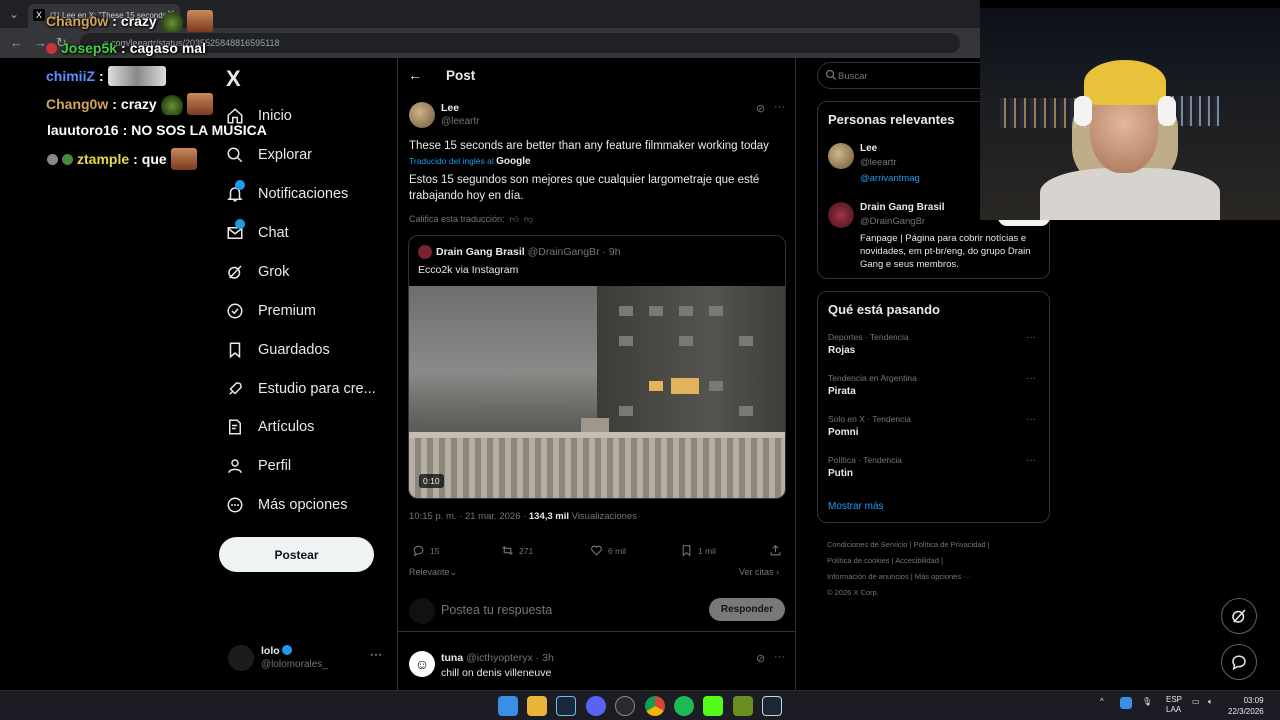  Describe the element at coordinates (429, 572) in the screenshot. I see `sort-label: Relevante` at that location.